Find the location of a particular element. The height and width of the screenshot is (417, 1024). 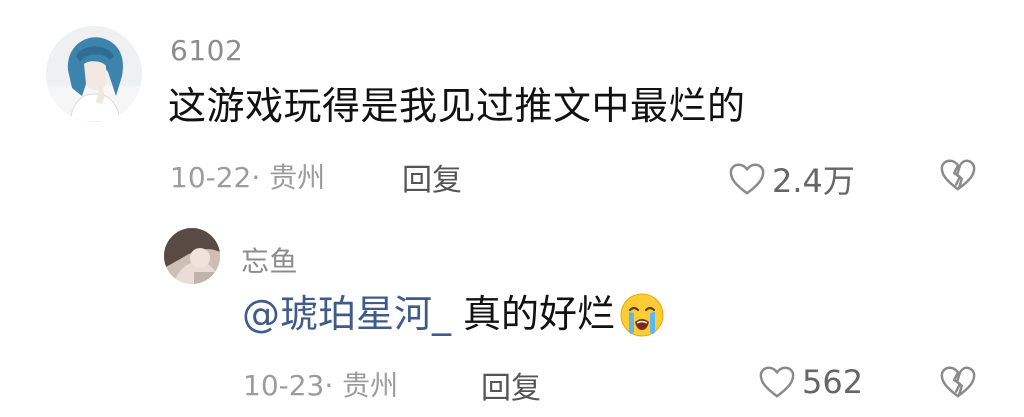

like-count: 2.4万 is located at coordinates (813, 181).